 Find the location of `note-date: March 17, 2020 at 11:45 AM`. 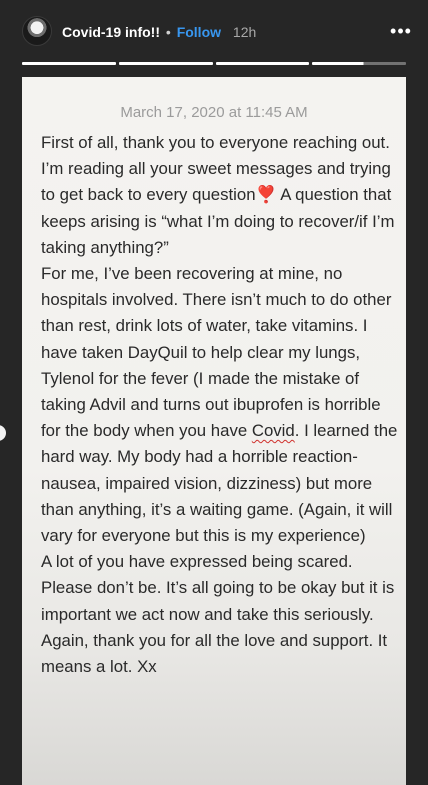

note-date: March 17, 2020 at 11:45 AM is located at coordinates (214, 112).